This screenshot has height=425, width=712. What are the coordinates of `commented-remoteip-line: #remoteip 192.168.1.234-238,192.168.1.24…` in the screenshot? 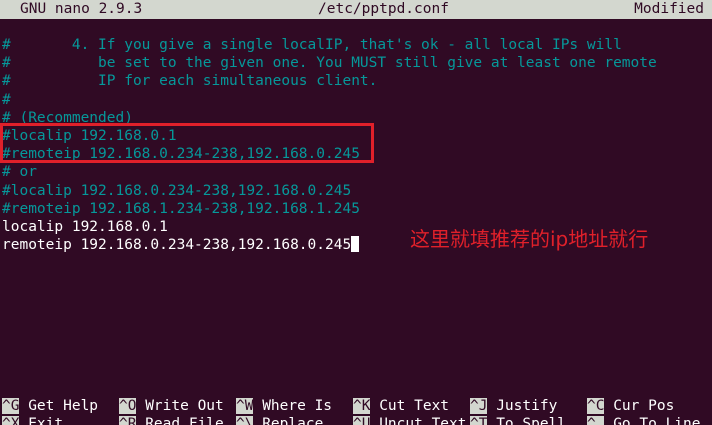 It's located at (181, 208).